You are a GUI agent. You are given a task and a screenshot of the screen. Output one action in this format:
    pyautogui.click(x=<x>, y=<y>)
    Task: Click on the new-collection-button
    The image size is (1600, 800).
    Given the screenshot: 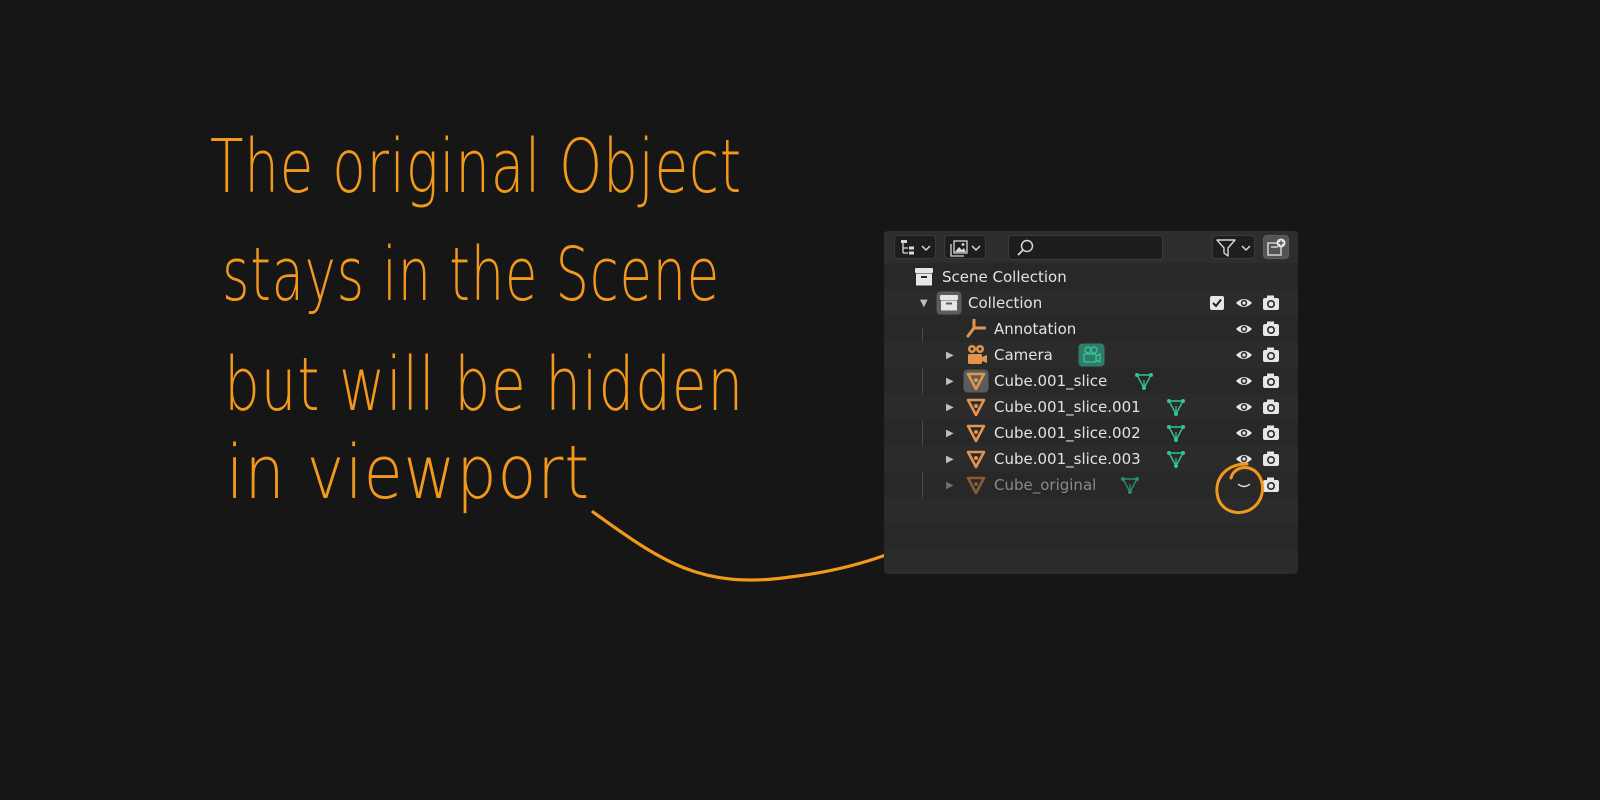 What is the action you would take?
    pyautogui.click(x=1276, y=247)
    